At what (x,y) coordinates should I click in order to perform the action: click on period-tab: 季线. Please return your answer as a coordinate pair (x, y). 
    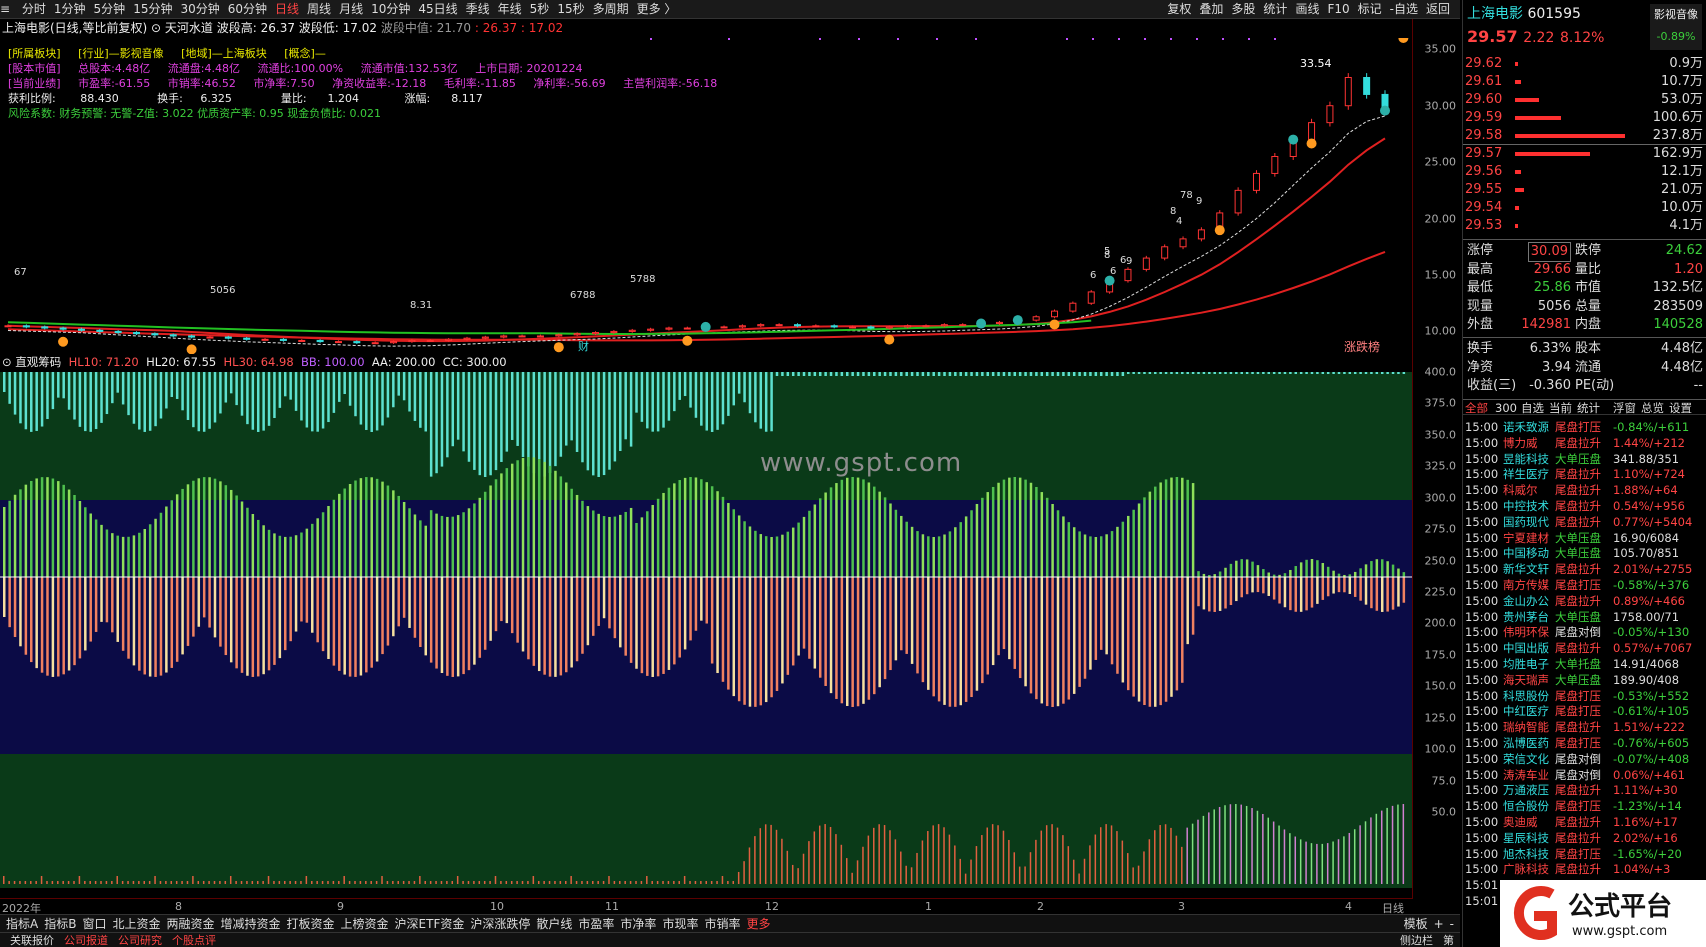
    Looking at the image, I should click on (478, 9).